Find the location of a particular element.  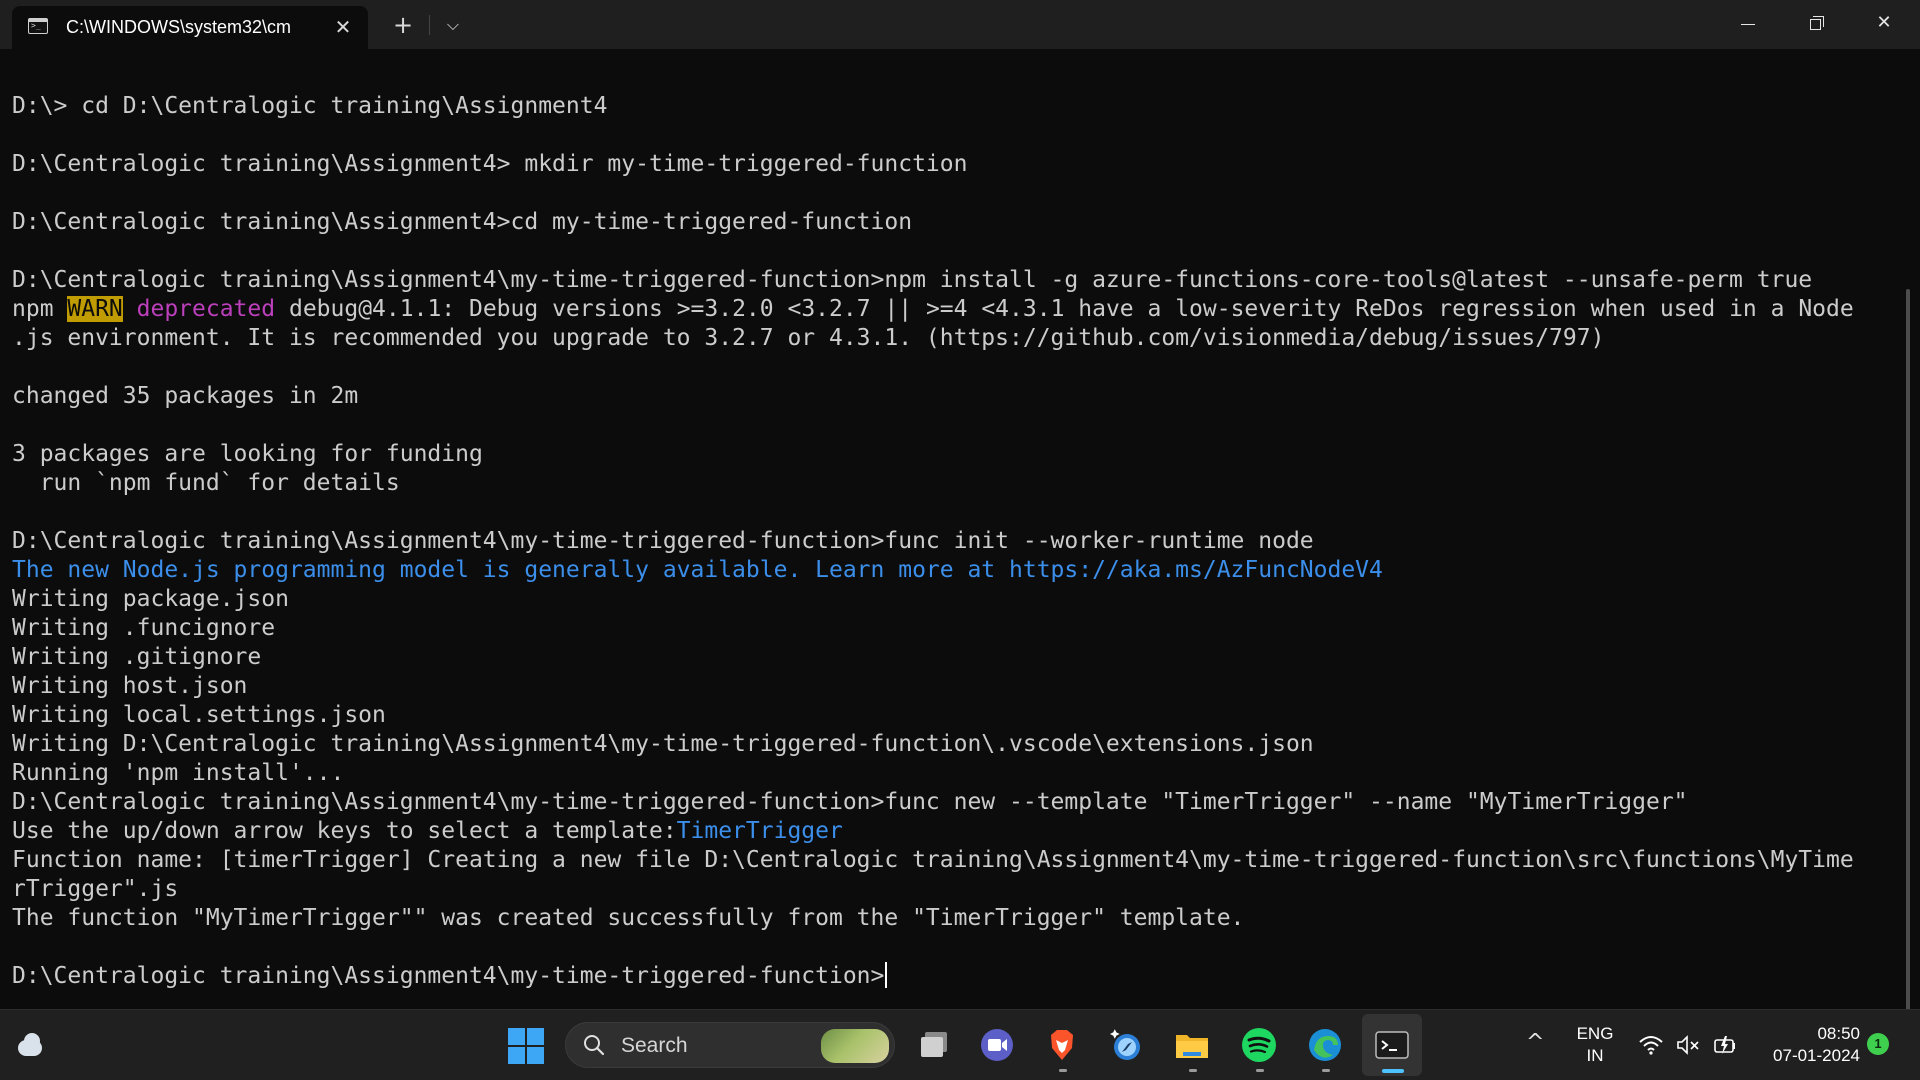

close-window-button: ✕ is located at coordinates (1884, 24).